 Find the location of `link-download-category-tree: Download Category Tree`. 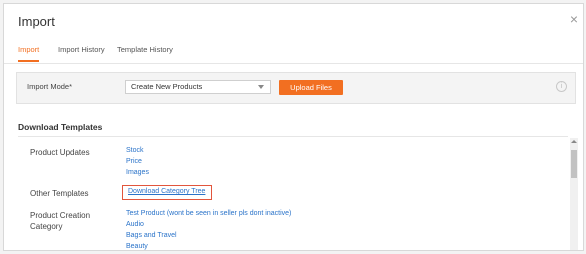

link-download-category-tree: Download Category Tree is located at coordinates (166, 191).